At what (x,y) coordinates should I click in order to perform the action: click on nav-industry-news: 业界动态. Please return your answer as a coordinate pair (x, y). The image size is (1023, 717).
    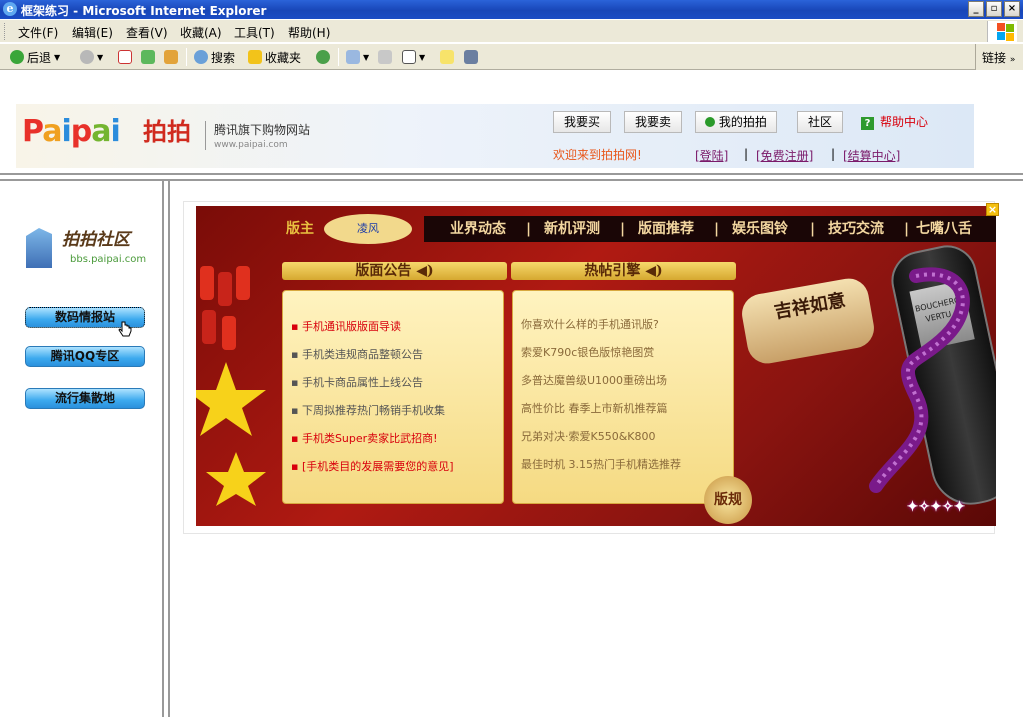
    Looking at the image, I should click on (478, 229).